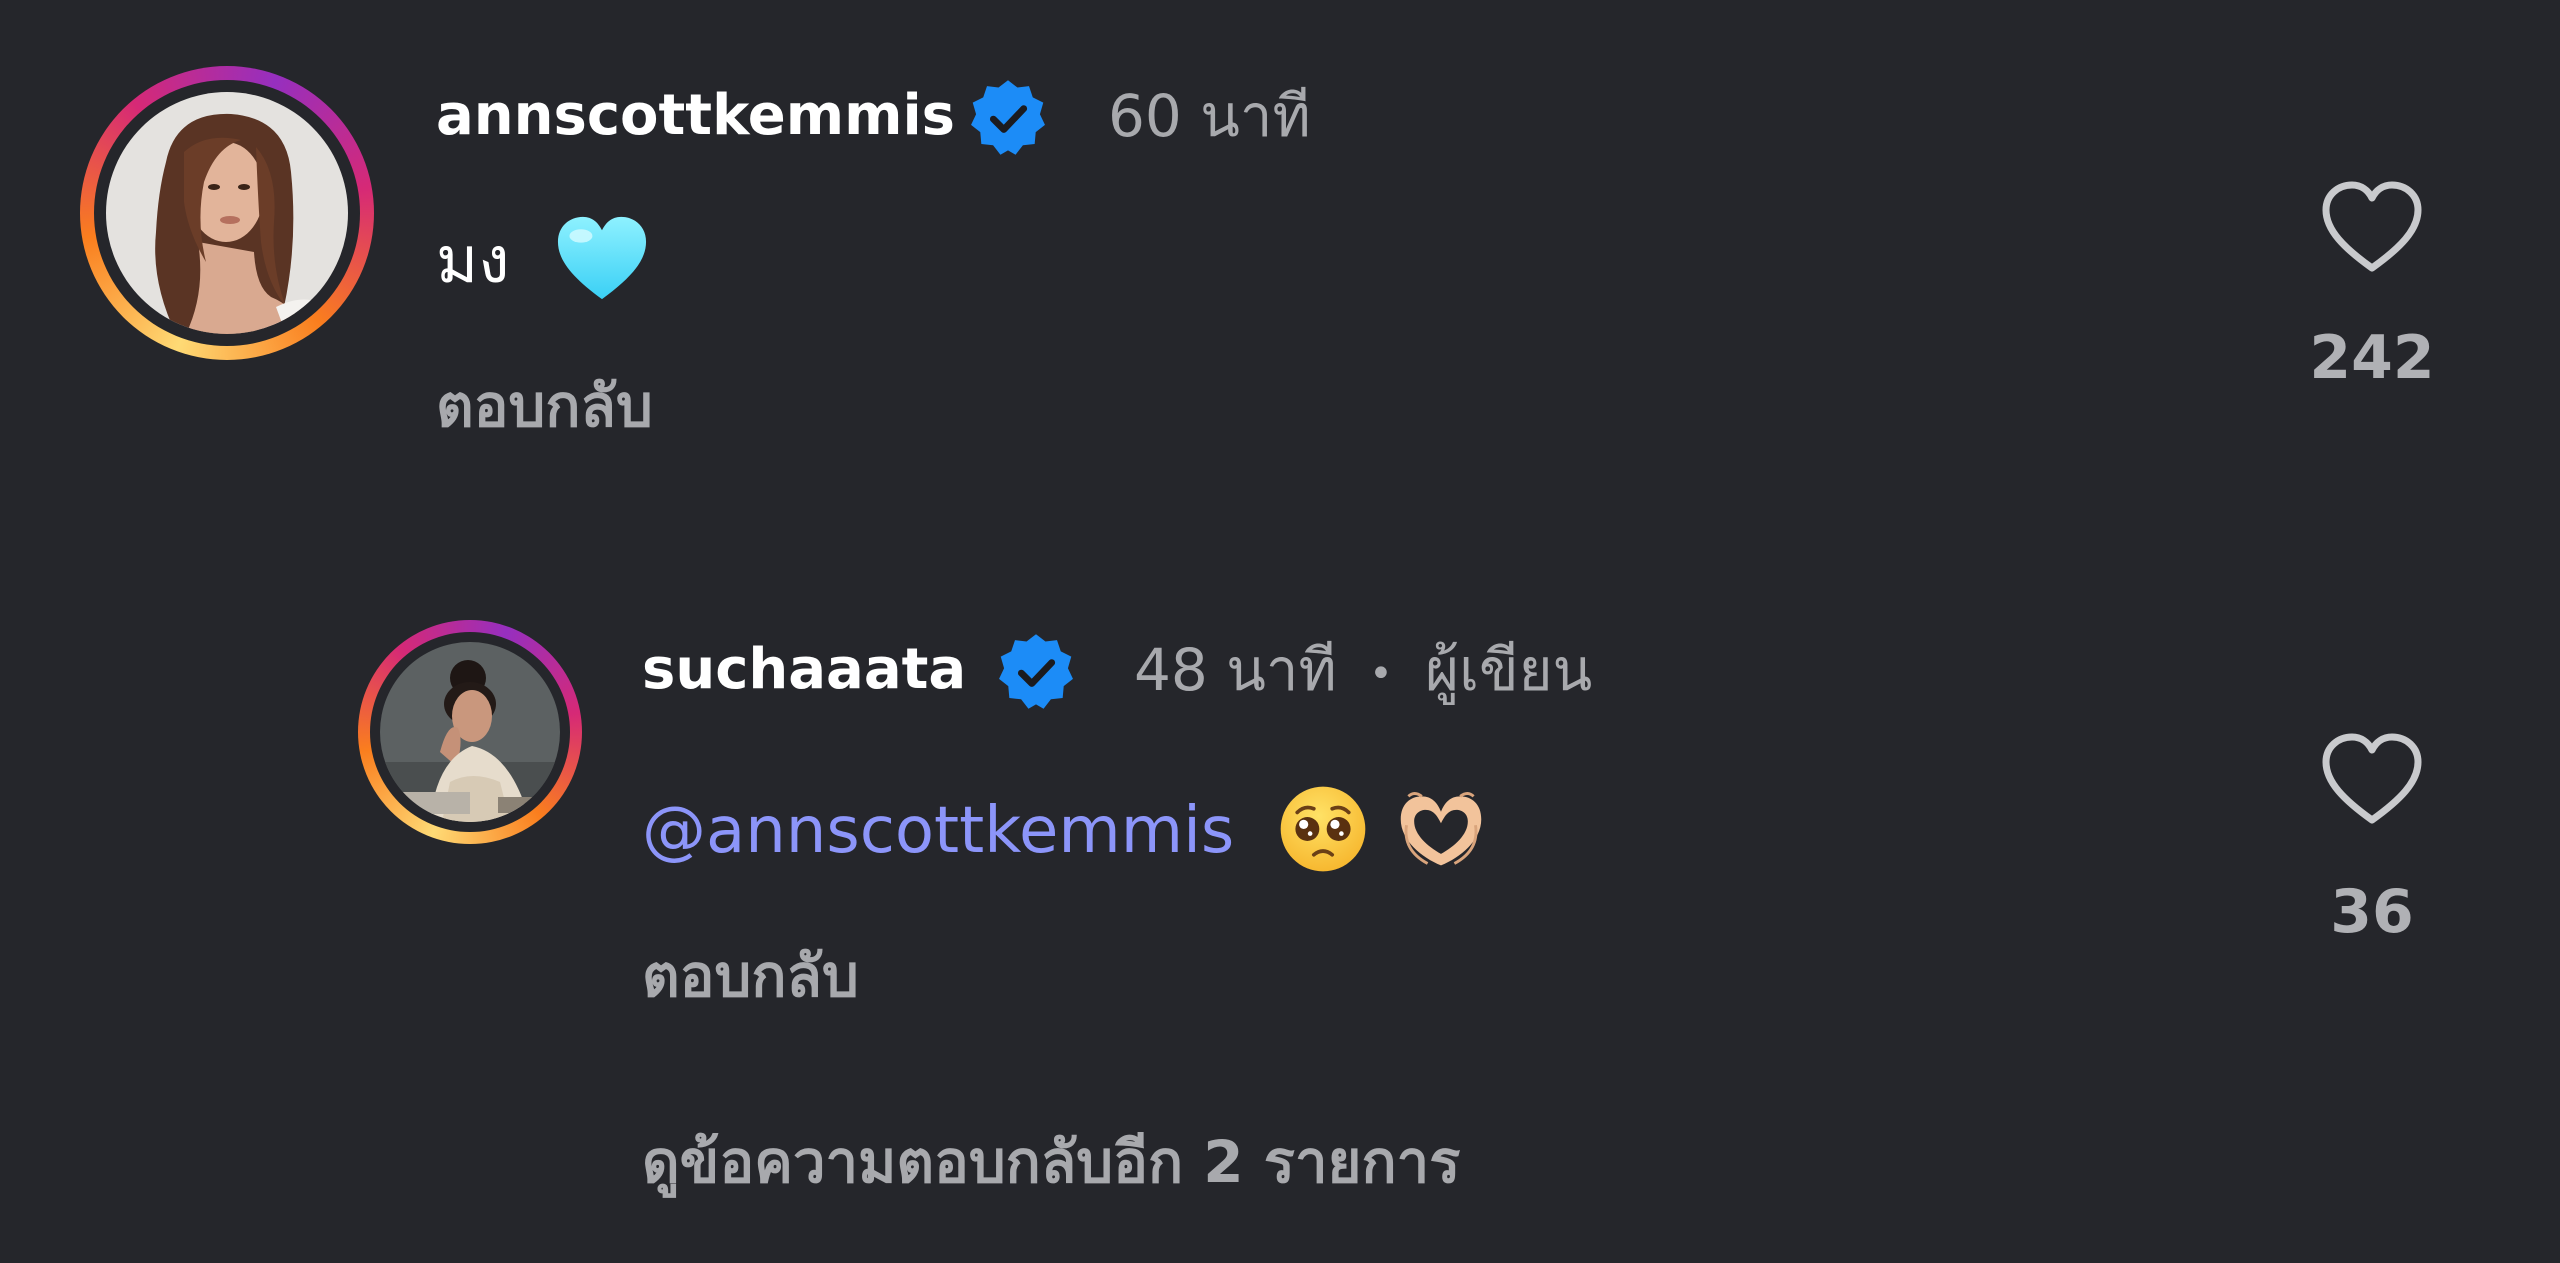 This screenshot has height=1263, width=2560. What do you see at coordinates (1509, 670) in the screenshot?
I see `author-label: ผู้เขียน` at bounding box center [1509, 670].